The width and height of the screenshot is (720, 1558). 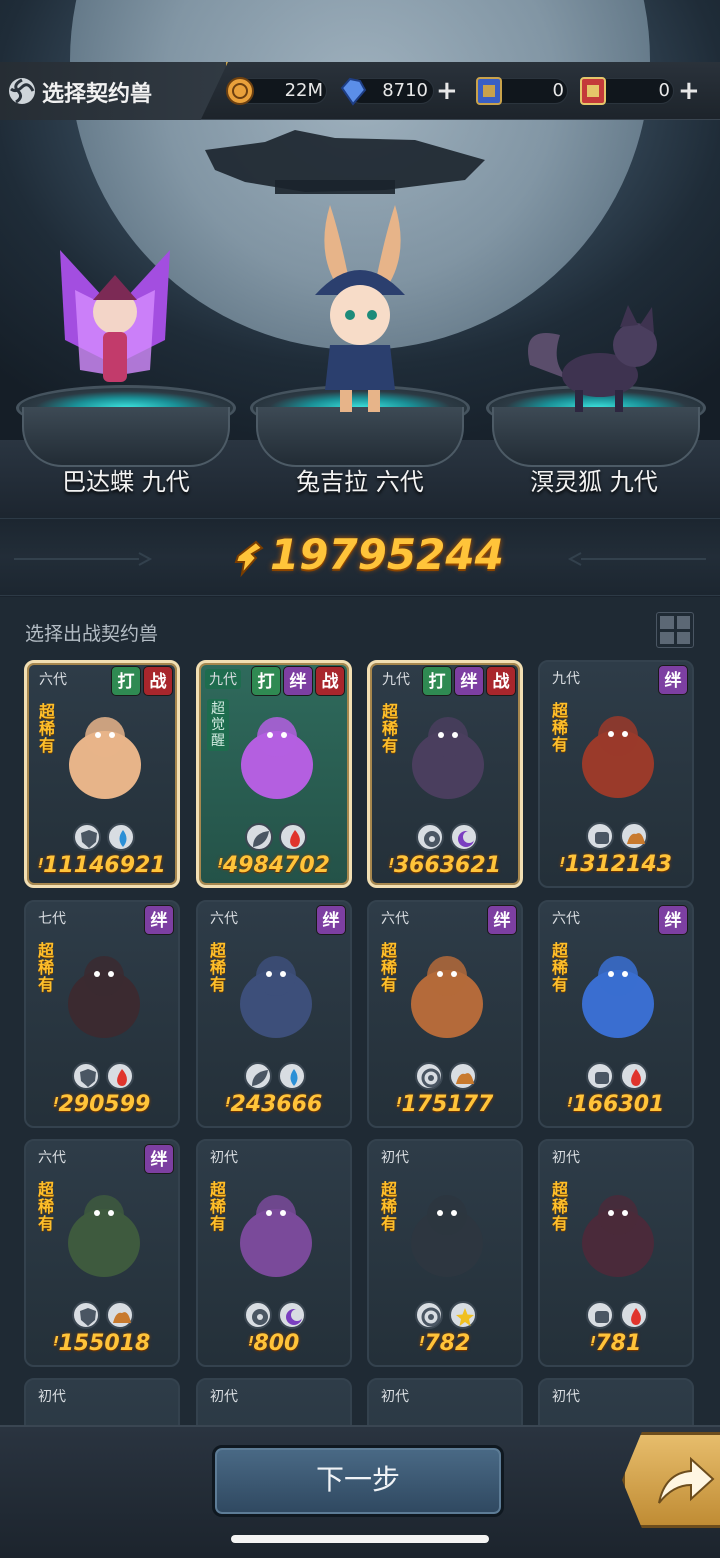 I want to click on beast-card: 六代绊超稀有 ᵎ175177, so click(x=445, y=1014).